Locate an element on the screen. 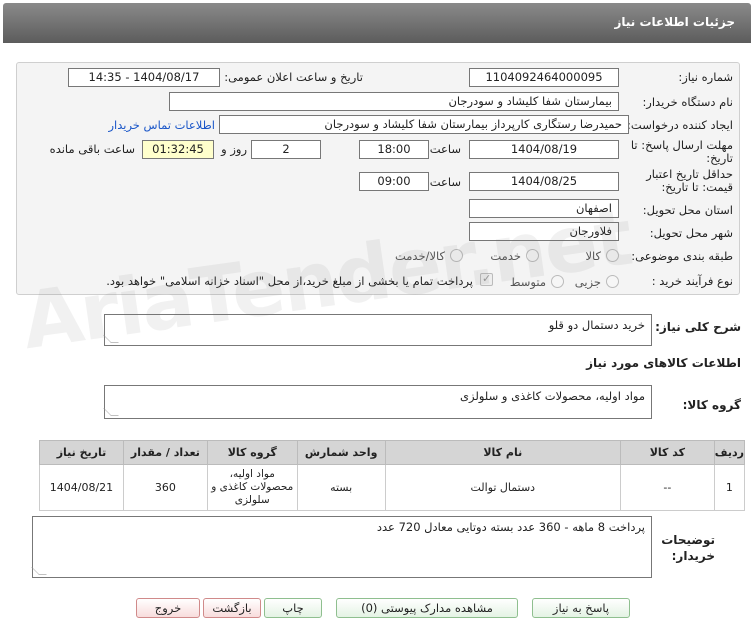 The height and width of the screenshot is (635, 755). col-qty: تعداد / مقدار is located at coordinates (165, 452).